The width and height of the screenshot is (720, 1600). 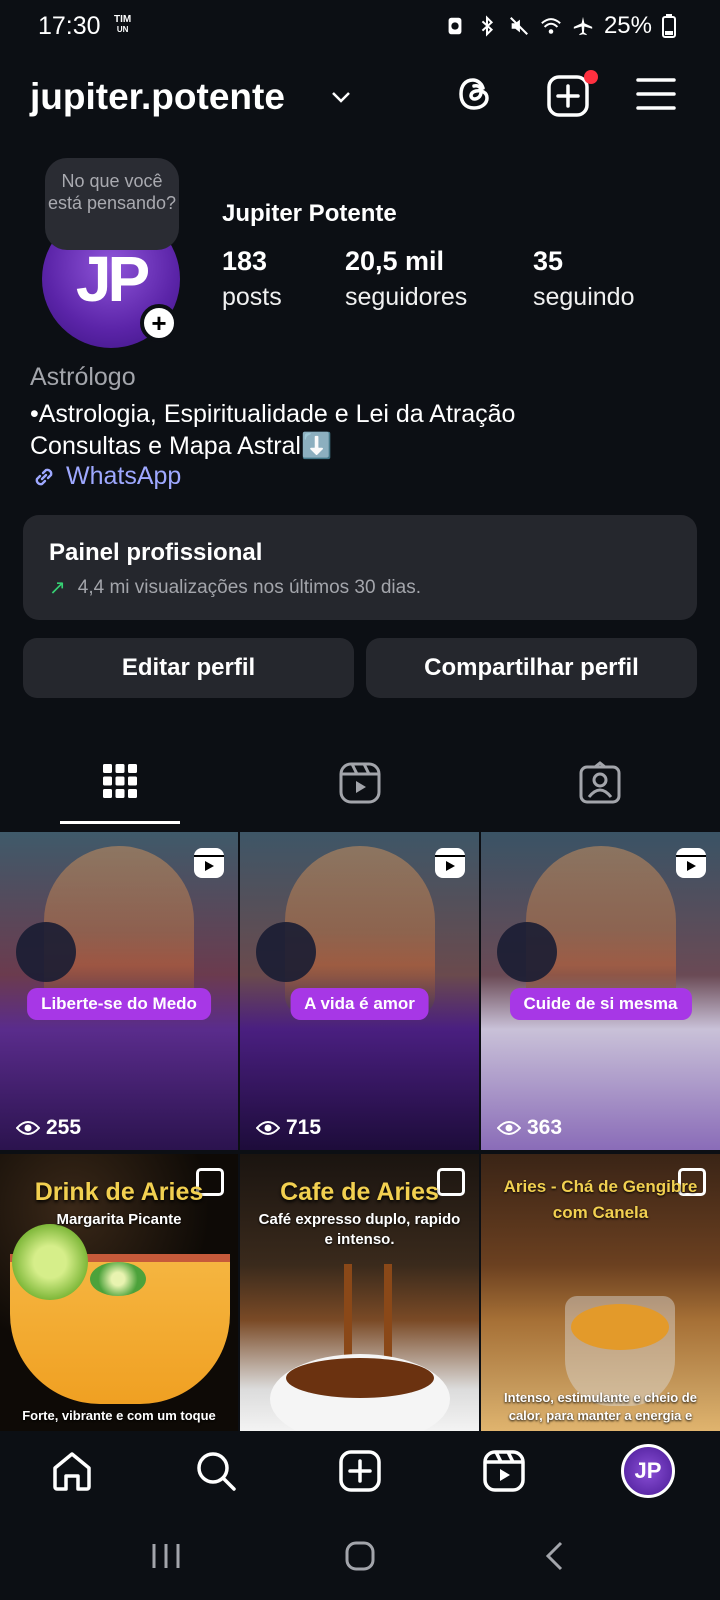 What do you see at coordinates (188, 668) in the screenshot?
I see `edit-profile-button: Editar perfil` at bounding box center [188, 668].